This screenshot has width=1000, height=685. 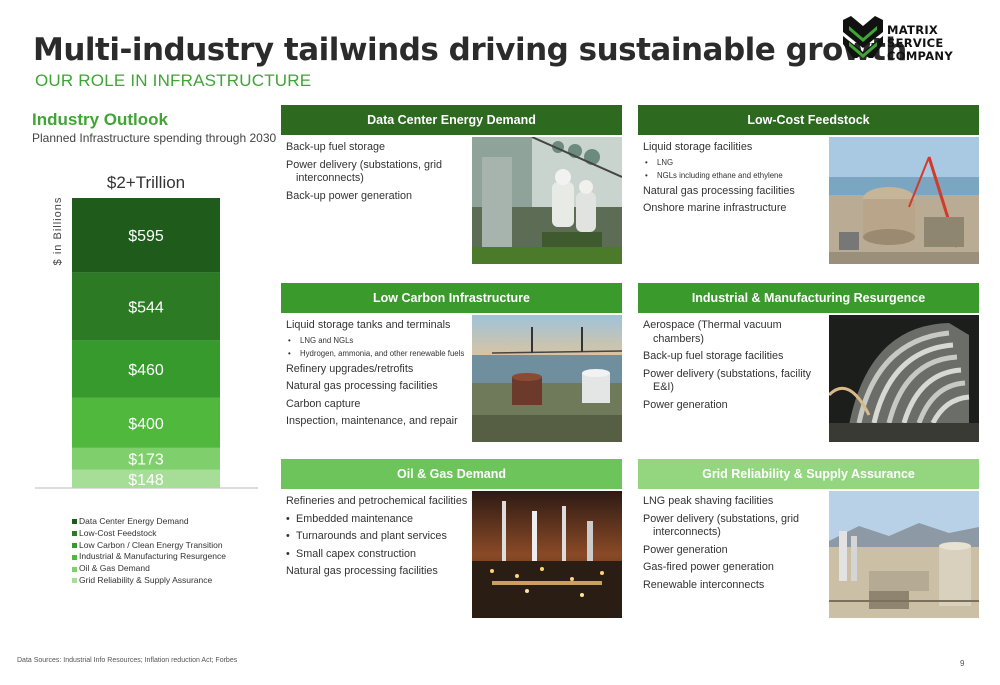 I want to click on legend-item: Oil & Gas Demand, so click(x=149, y=569).